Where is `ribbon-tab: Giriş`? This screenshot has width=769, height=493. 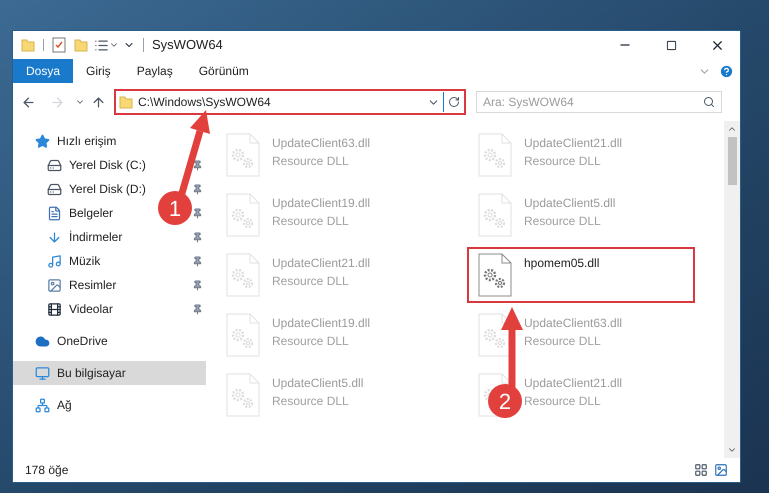 ribbon-tab: Giriş is located at coordinates (98, 71).